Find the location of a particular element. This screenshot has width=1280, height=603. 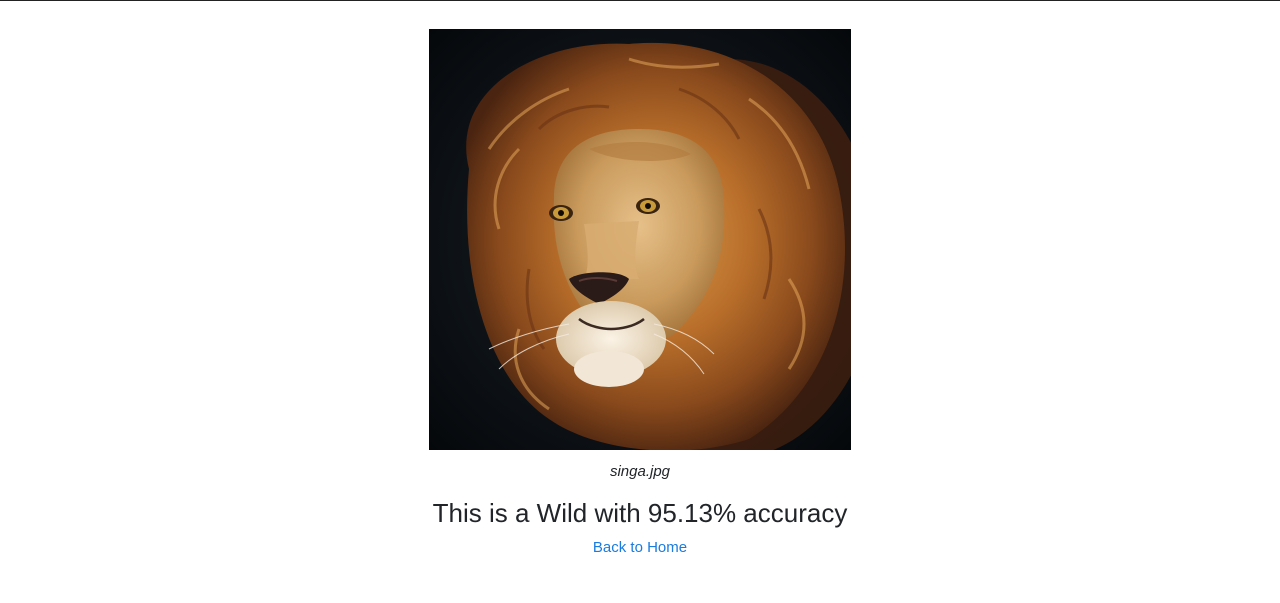

image-filename-caption: singa.jpg is located at coordinates (640, 471).